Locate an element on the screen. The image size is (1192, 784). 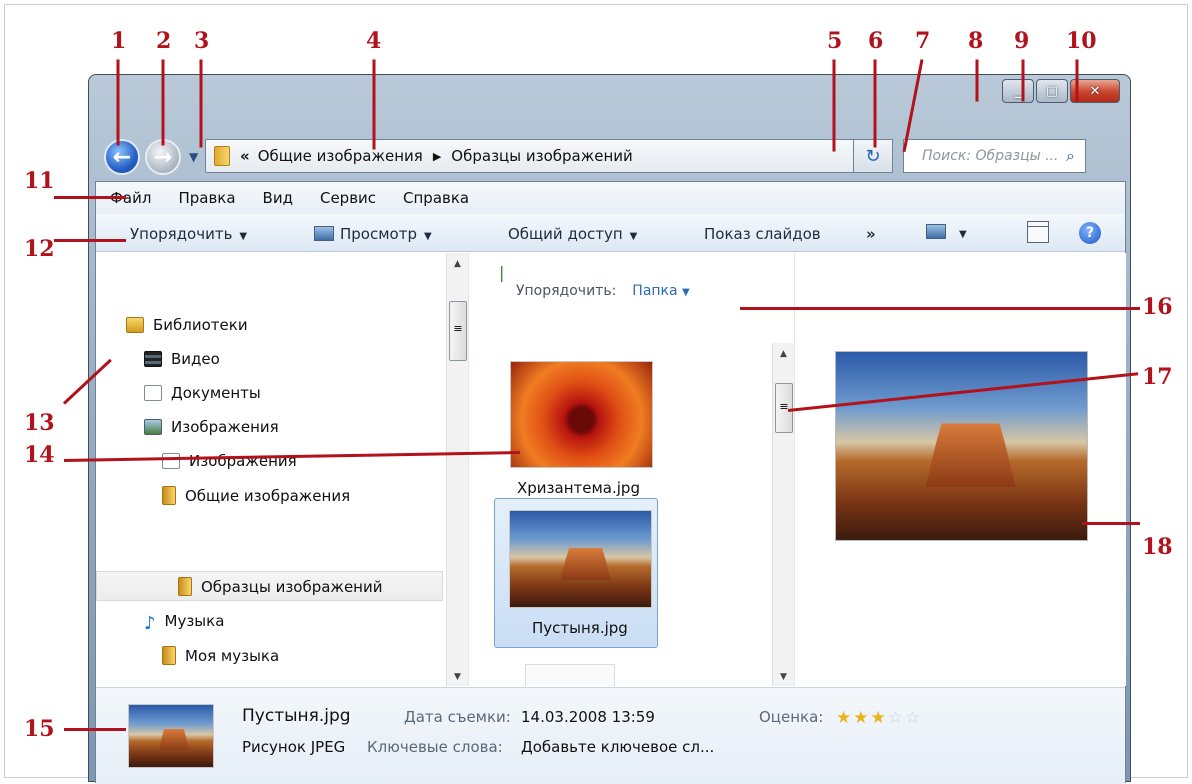
slideshow-button: Показ слайдов is located at coordinates (762, 234).